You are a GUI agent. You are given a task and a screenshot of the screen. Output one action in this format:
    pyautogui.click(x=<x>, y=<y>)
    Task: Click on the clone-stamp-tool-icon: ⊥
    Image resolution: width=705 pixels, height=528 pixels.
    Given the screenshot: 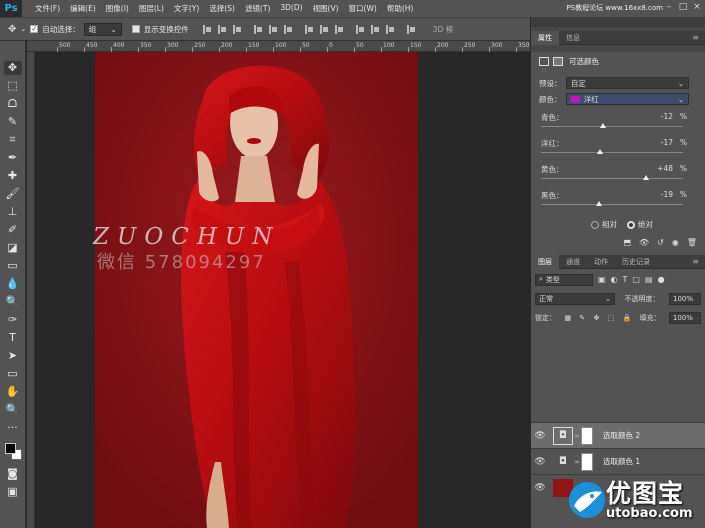 What is the action you would take?
    pyautogui.click(x=13, y=212)
    